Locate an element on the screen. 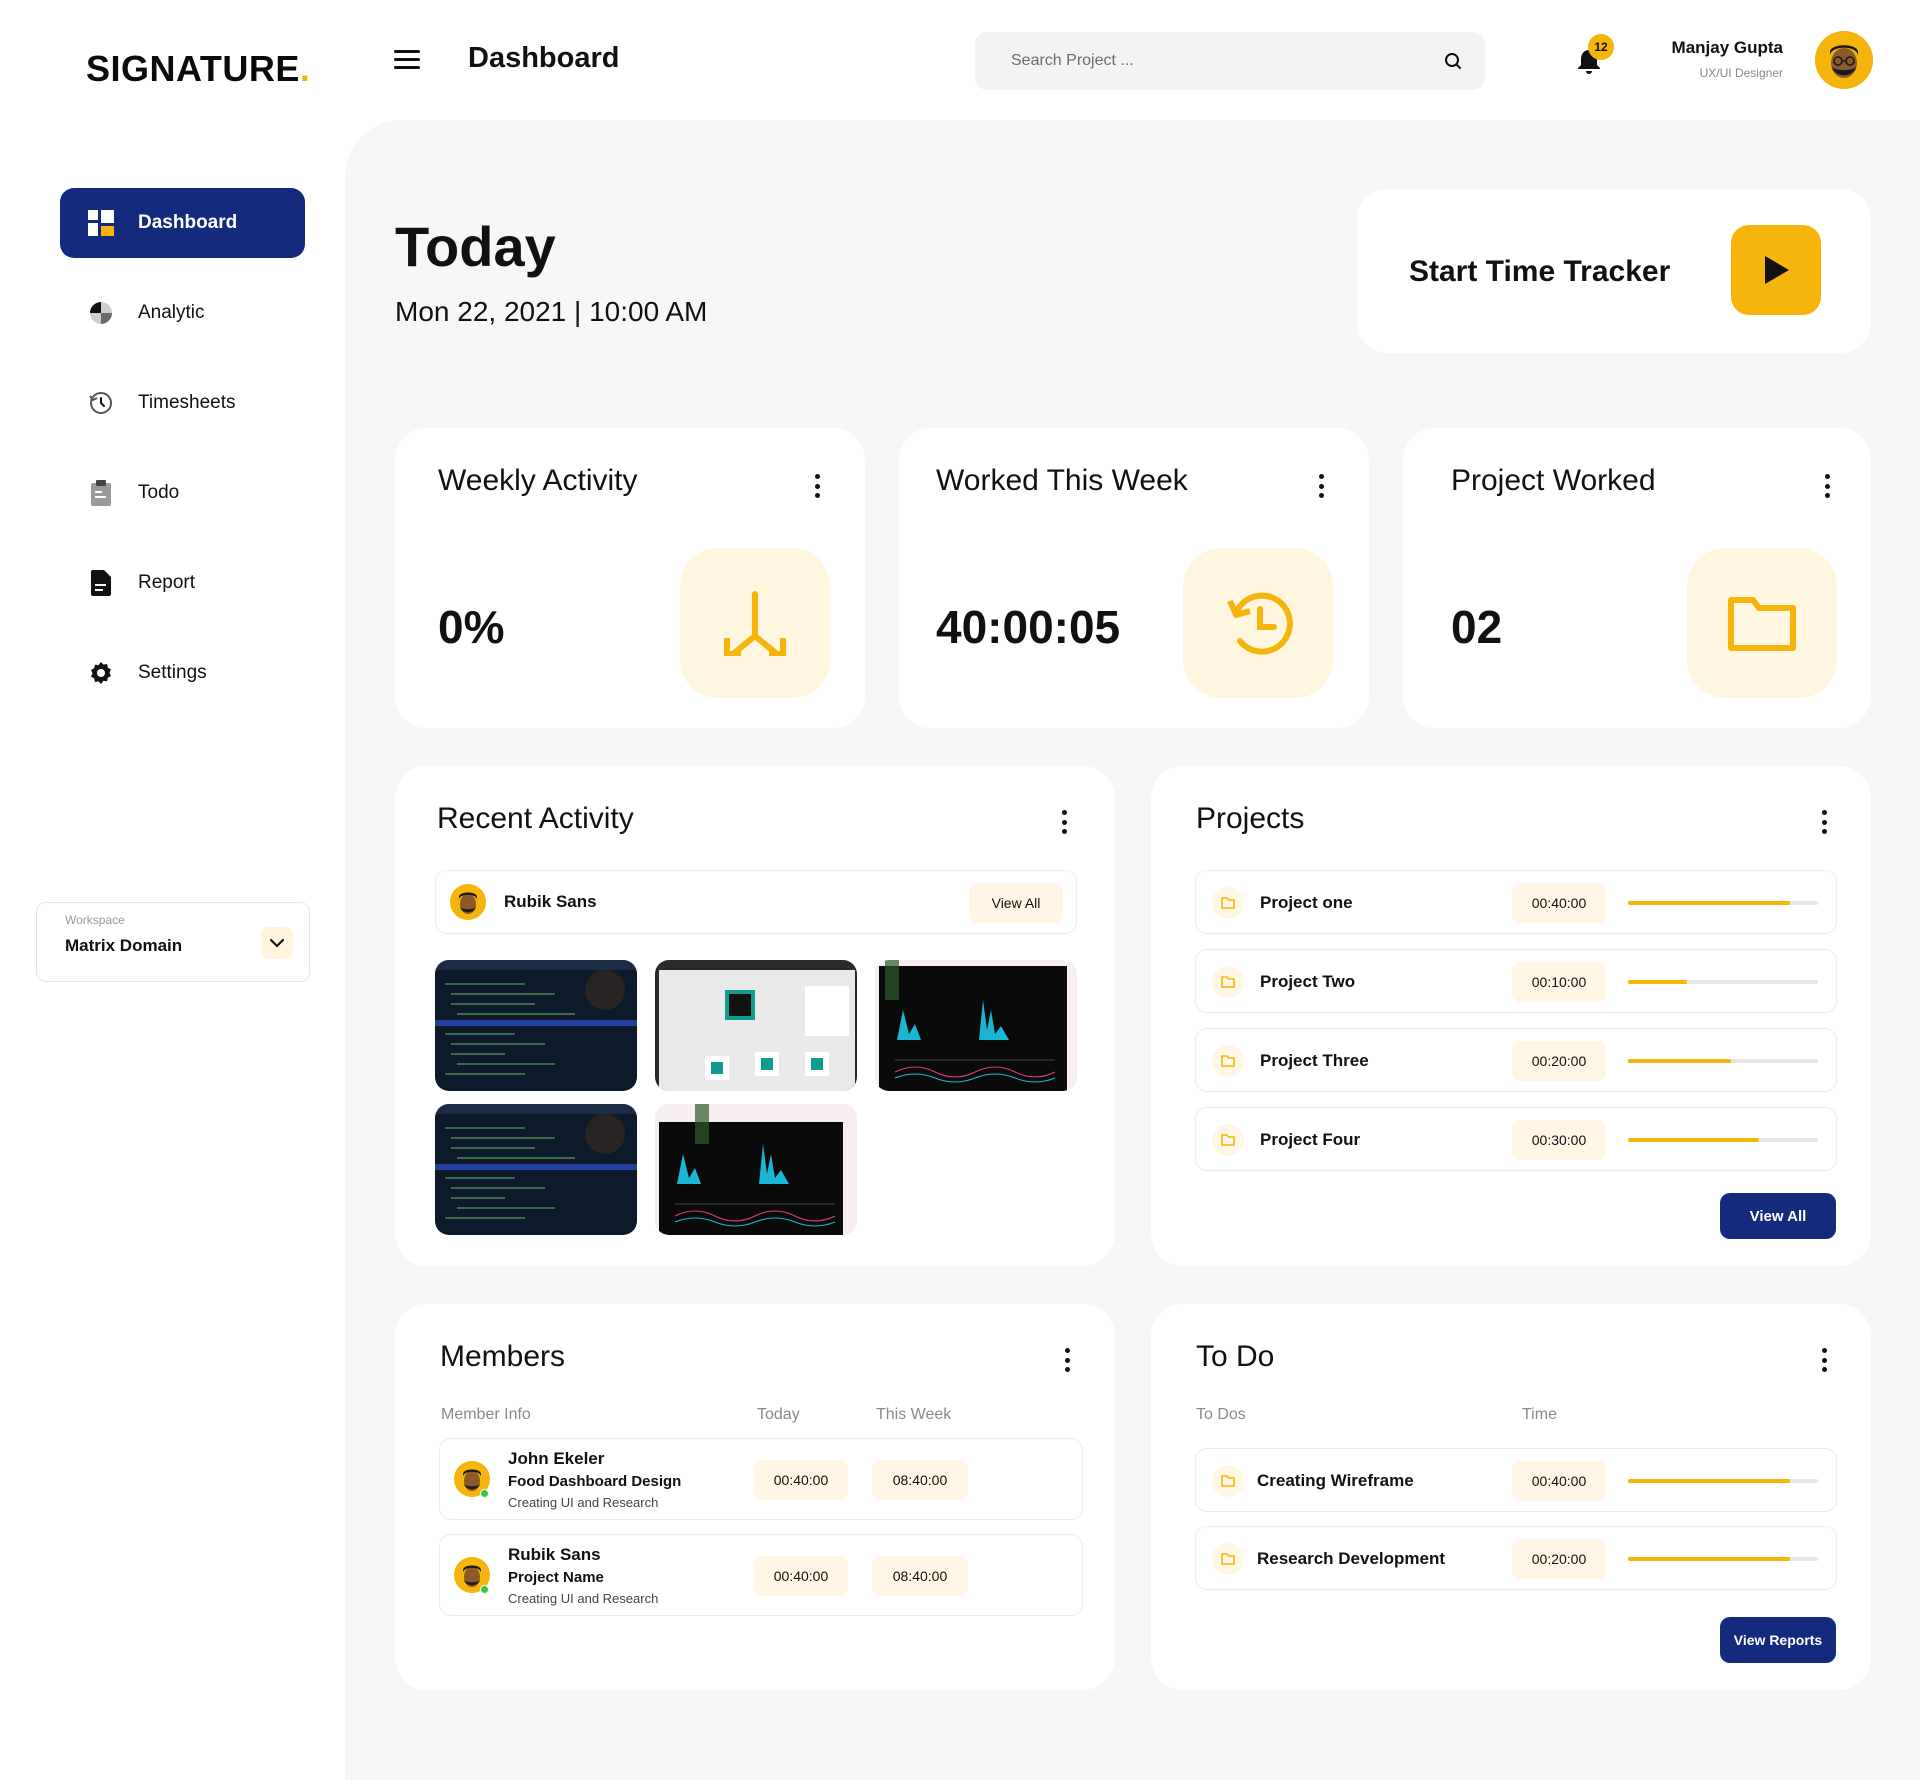 The width and height of the screenshot is (1920, 1780). project-row: Project Three 00:20:00 is located at coordinates (1516, 1060).